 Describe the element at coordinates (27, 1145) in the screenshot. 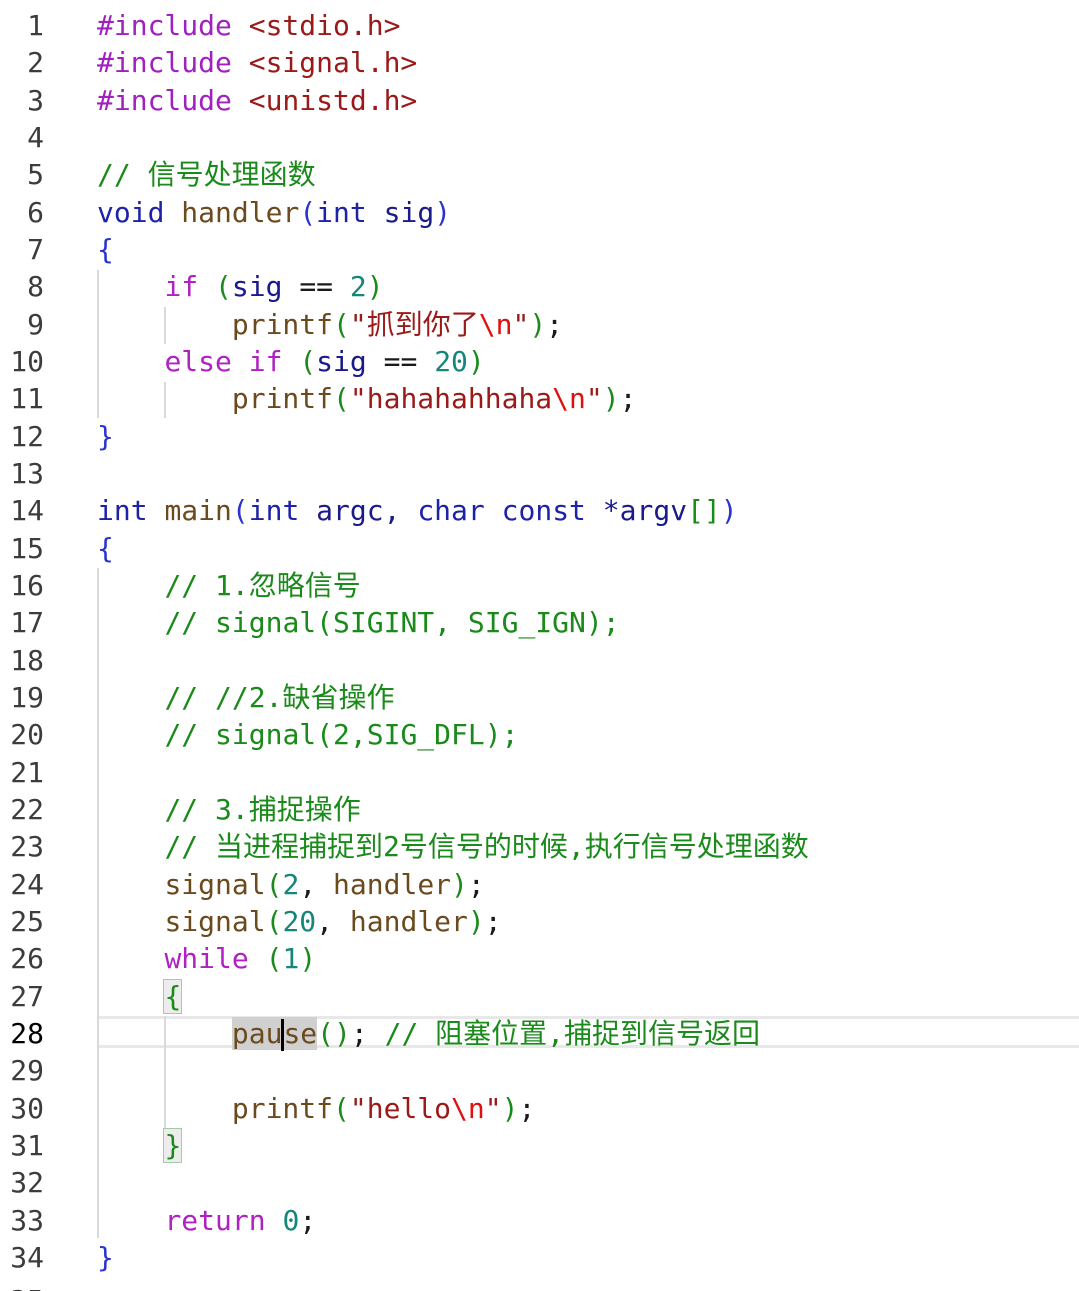

I see `line-number: 31` at that location.